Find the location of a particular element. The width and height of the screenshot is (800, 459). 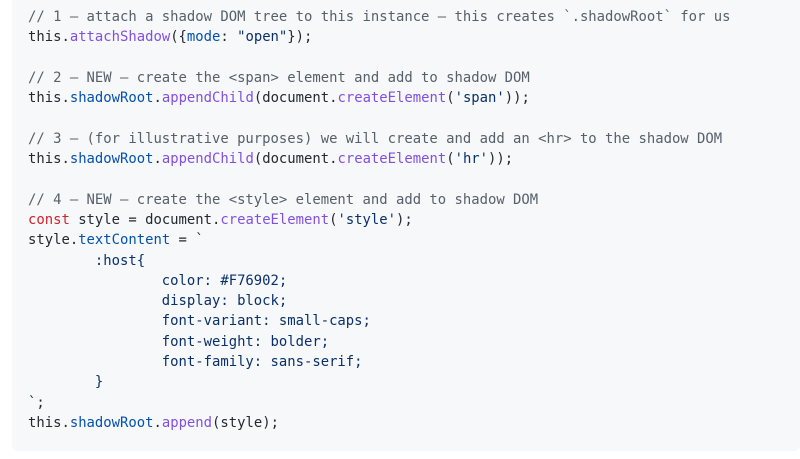

code-token-string: :host{ is located at coordinates (87, 260).